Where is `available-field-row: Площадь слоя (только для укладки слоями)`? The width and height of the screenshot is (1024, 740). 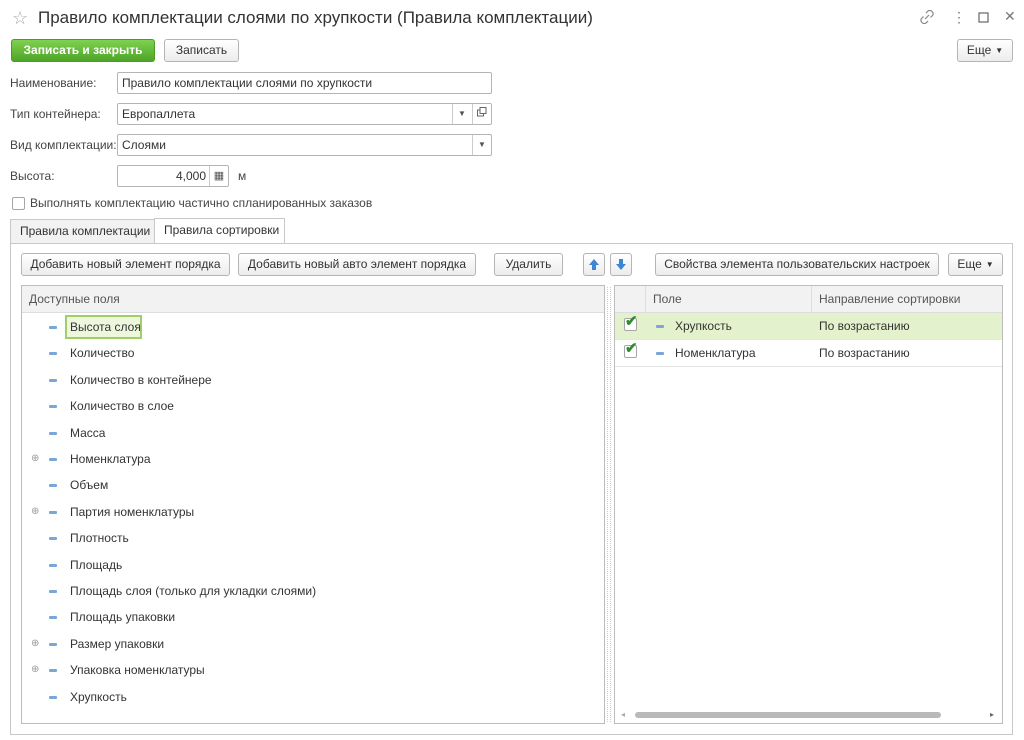
available-field-row: Площадь слоя (только для укладки слоями) is located at coordinates (313, 591).